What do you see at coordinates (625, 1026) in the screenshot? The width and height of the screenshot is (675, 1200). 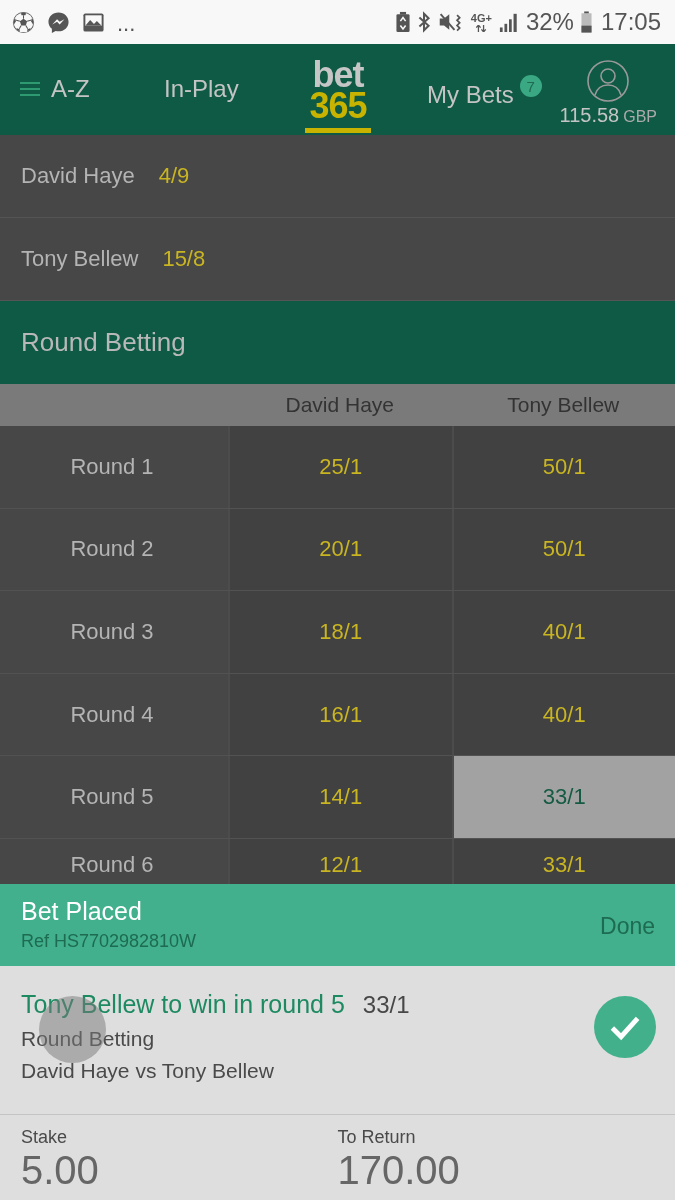 I see `check-icon` at bounding box center [625, 1026].